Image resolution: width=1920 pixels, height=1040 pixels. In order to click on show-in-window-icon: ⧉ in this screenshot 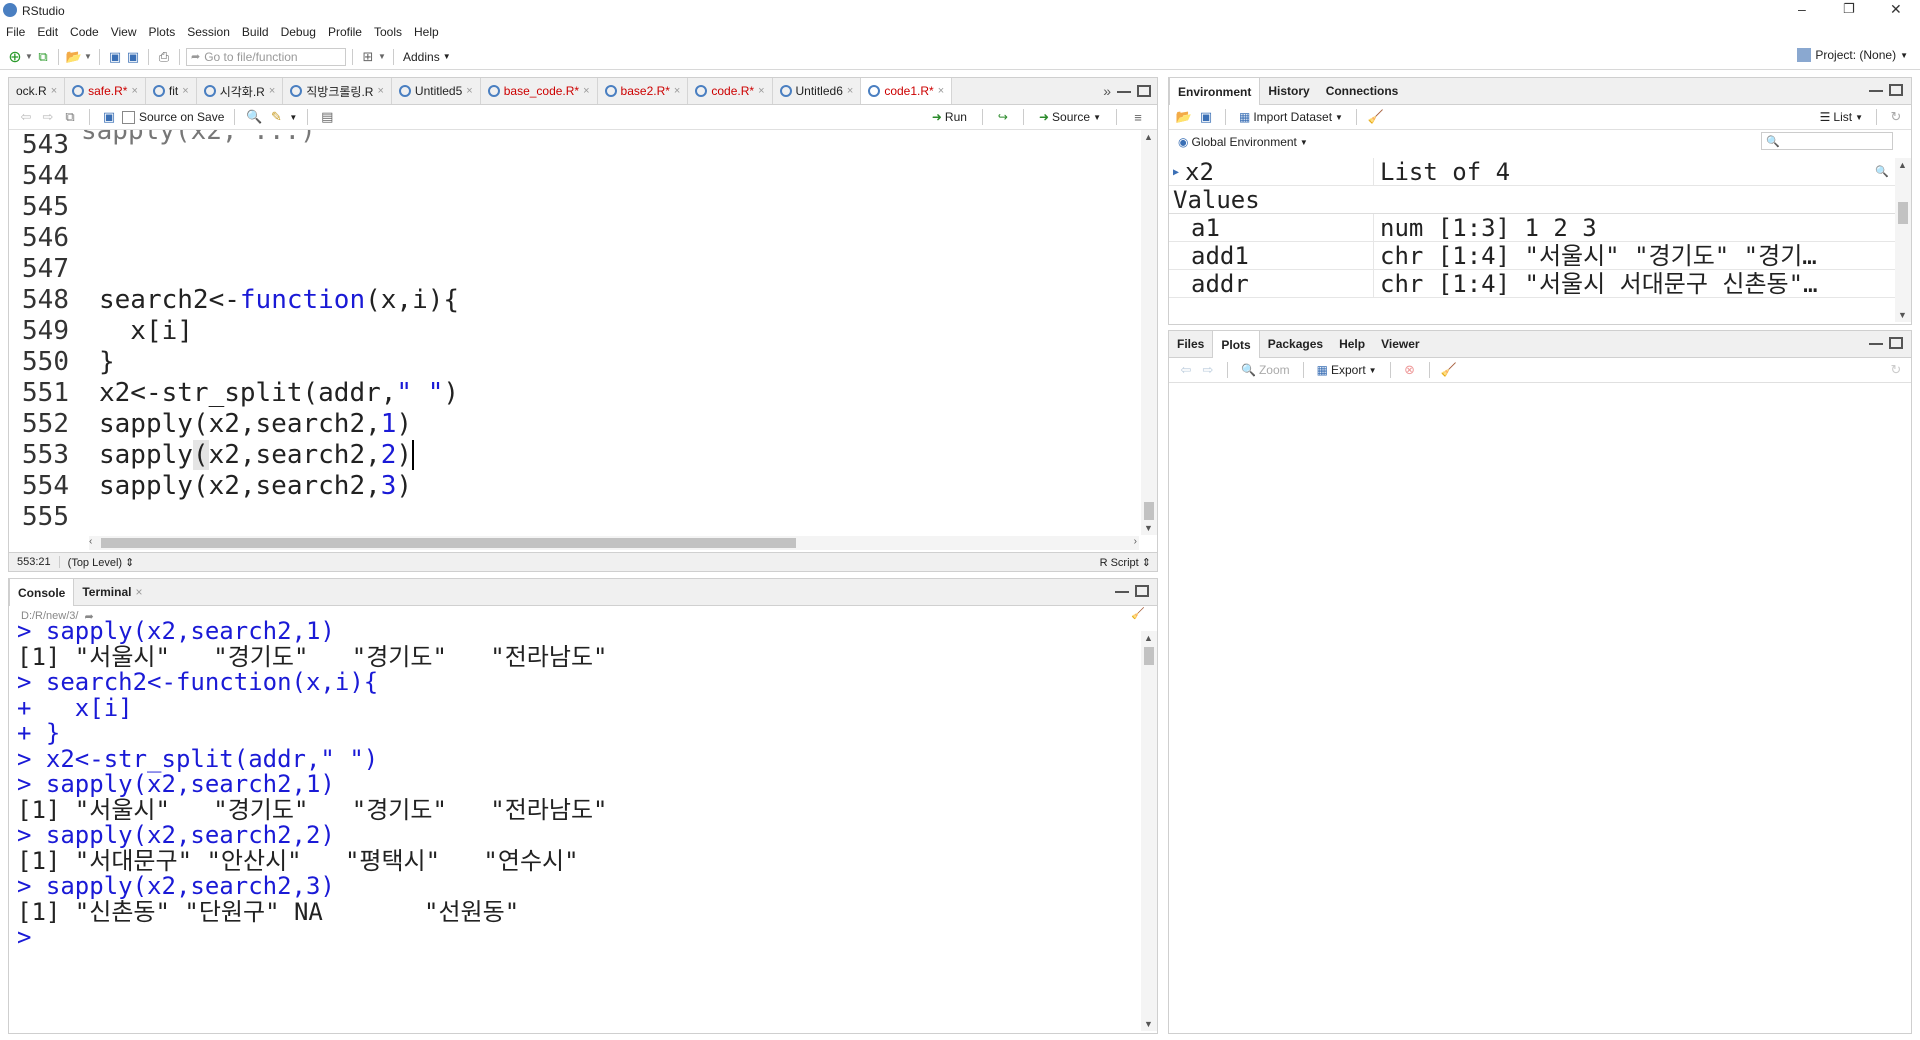, I will do `click(70, 117)`.